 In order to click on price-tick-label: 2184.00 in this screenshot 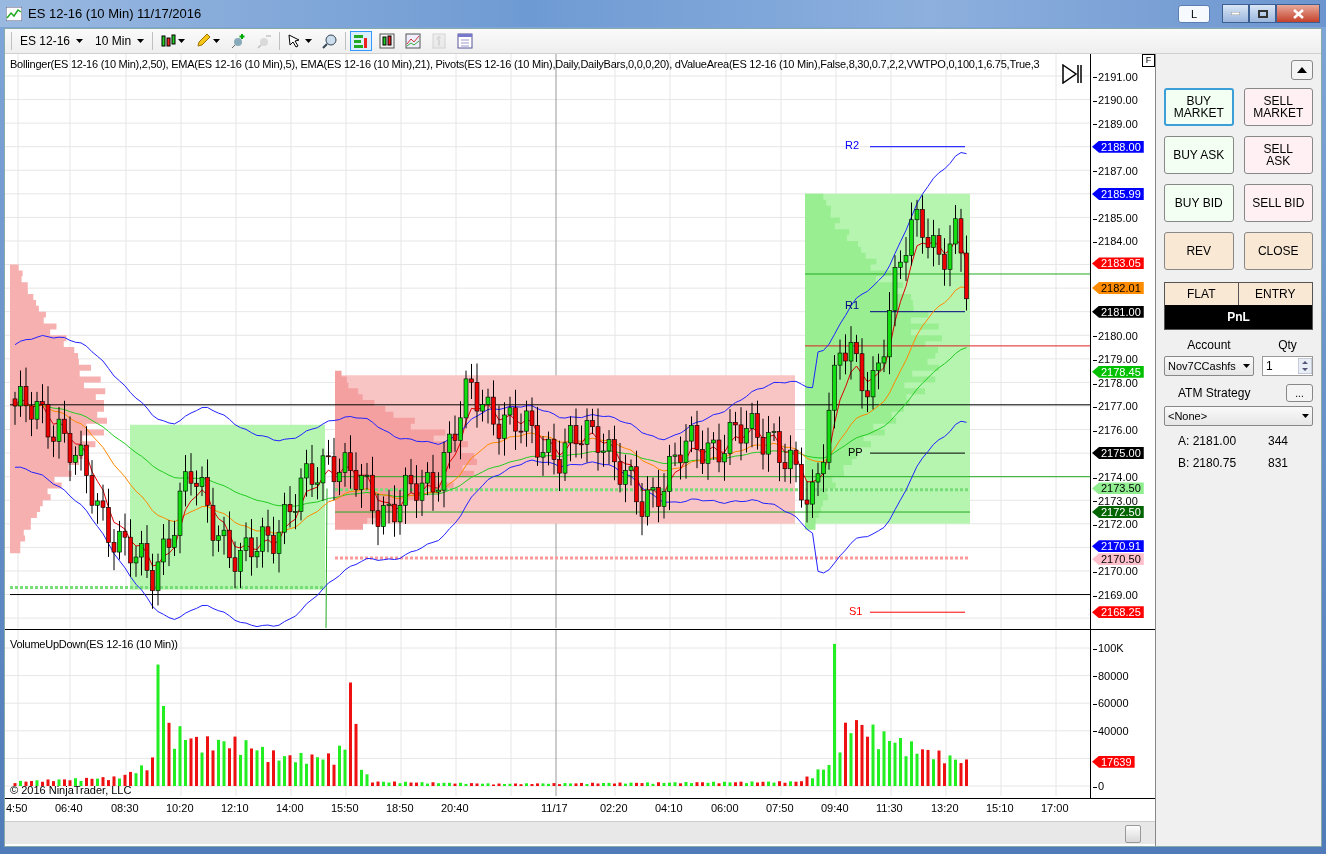, I will do `click(1115, 242)`.